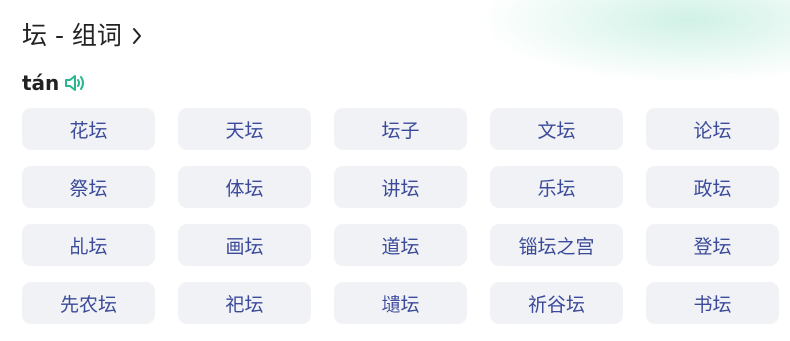  Describe the element at coordinates (556, 187) in the screenshot. I see `word-chip: 乐坛` at that location.